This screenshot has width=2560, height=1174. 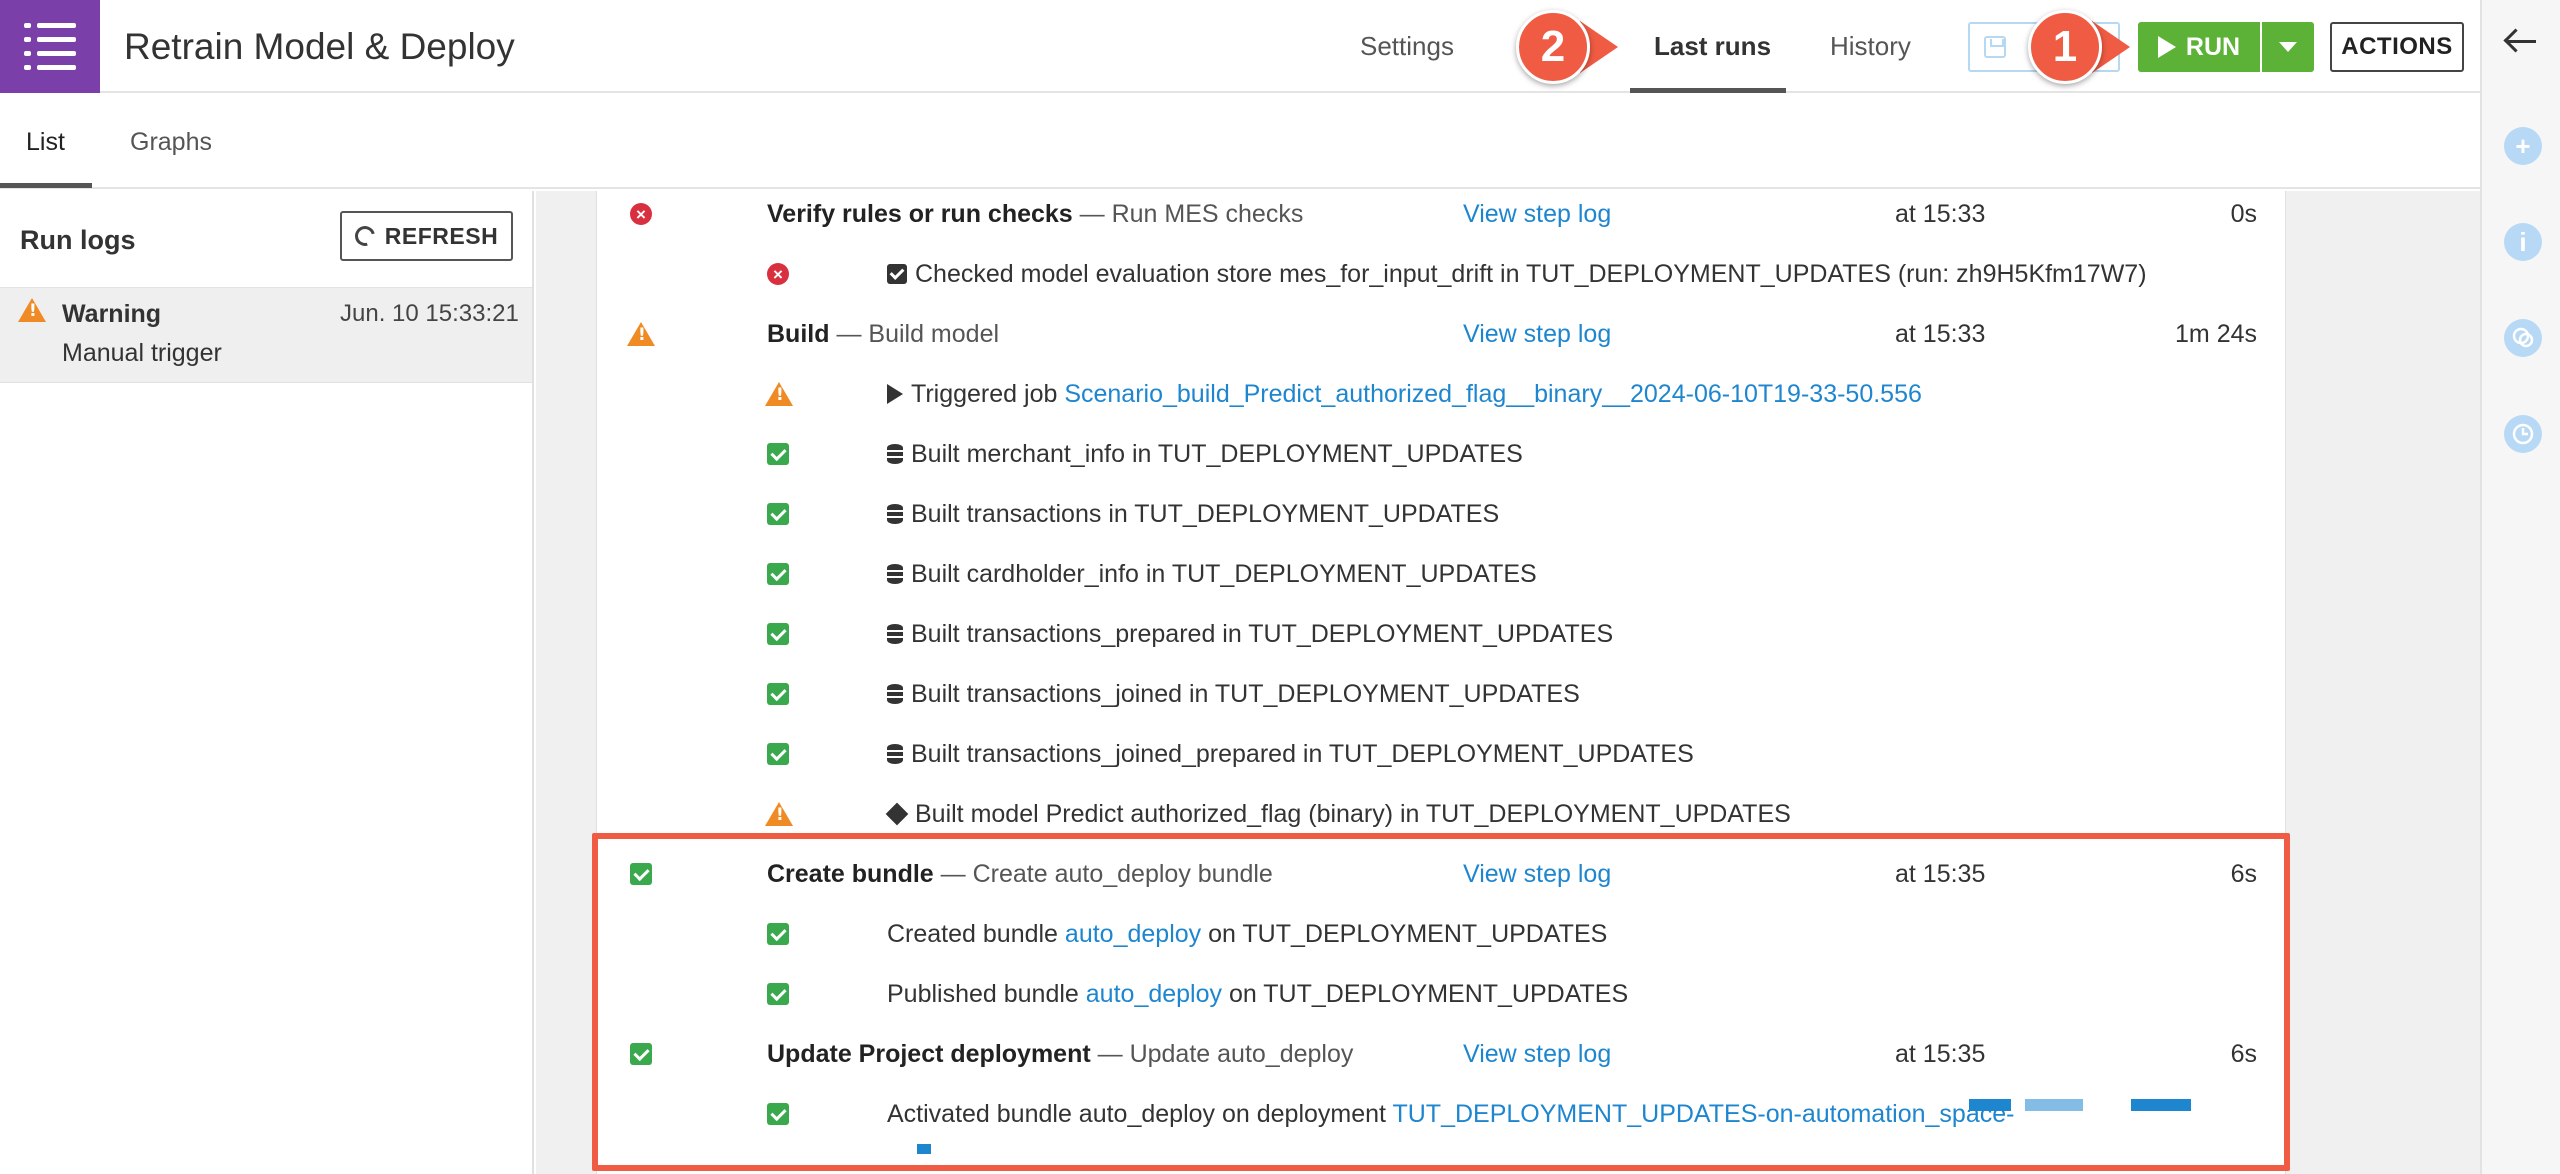 I want to click on run-trigger: Manual trigger, so click(x=142, y=353).